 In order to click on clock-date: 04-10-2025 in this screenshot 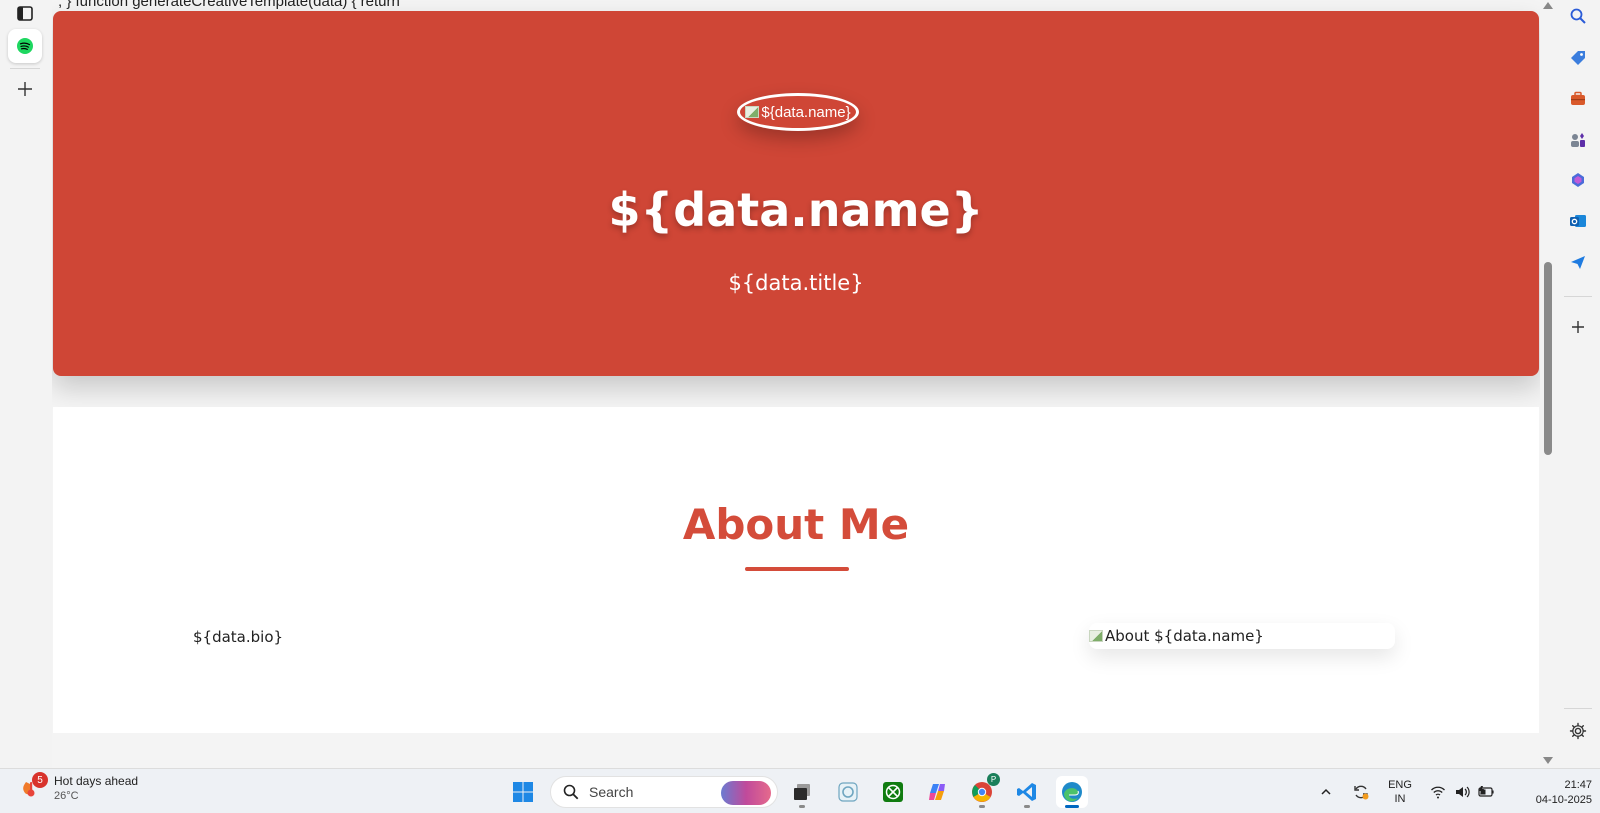, I will do `click(1563, 800)`.